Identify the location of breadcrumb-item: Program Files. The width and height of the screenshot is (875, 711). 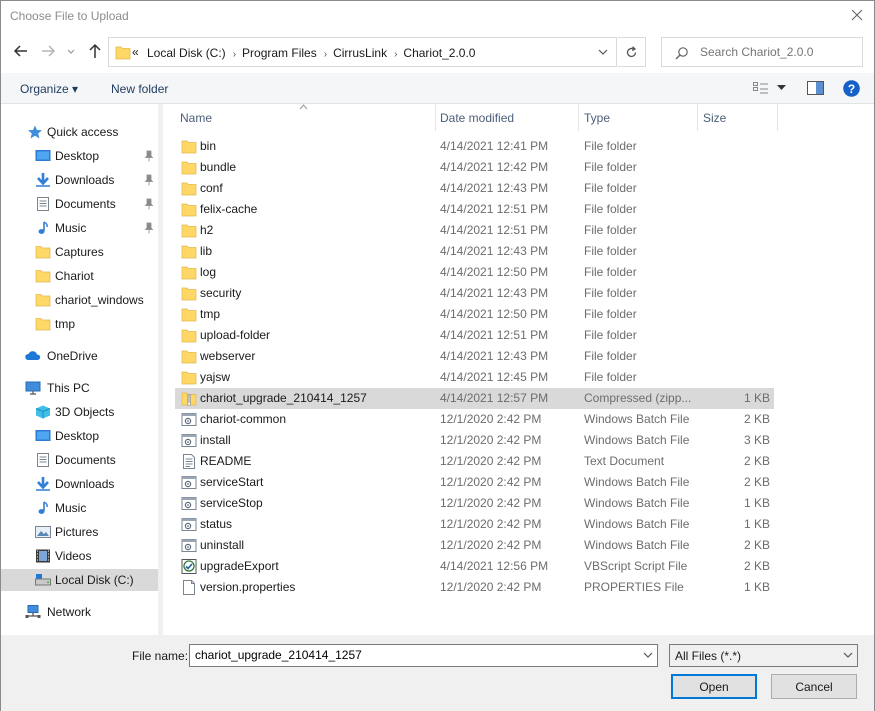
(279, 53).